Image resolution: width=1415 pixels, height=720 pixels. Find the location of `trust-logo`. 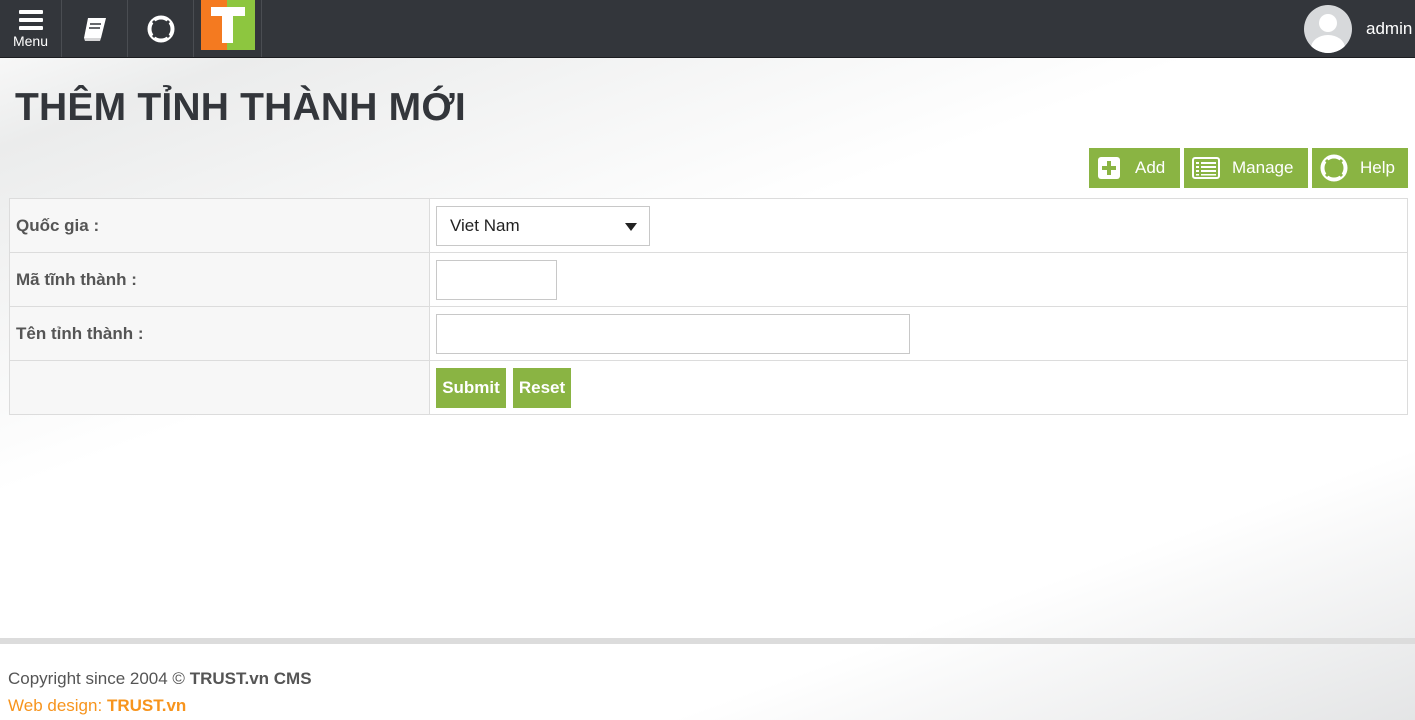

trust-logo is located at coordinates (228, 28).